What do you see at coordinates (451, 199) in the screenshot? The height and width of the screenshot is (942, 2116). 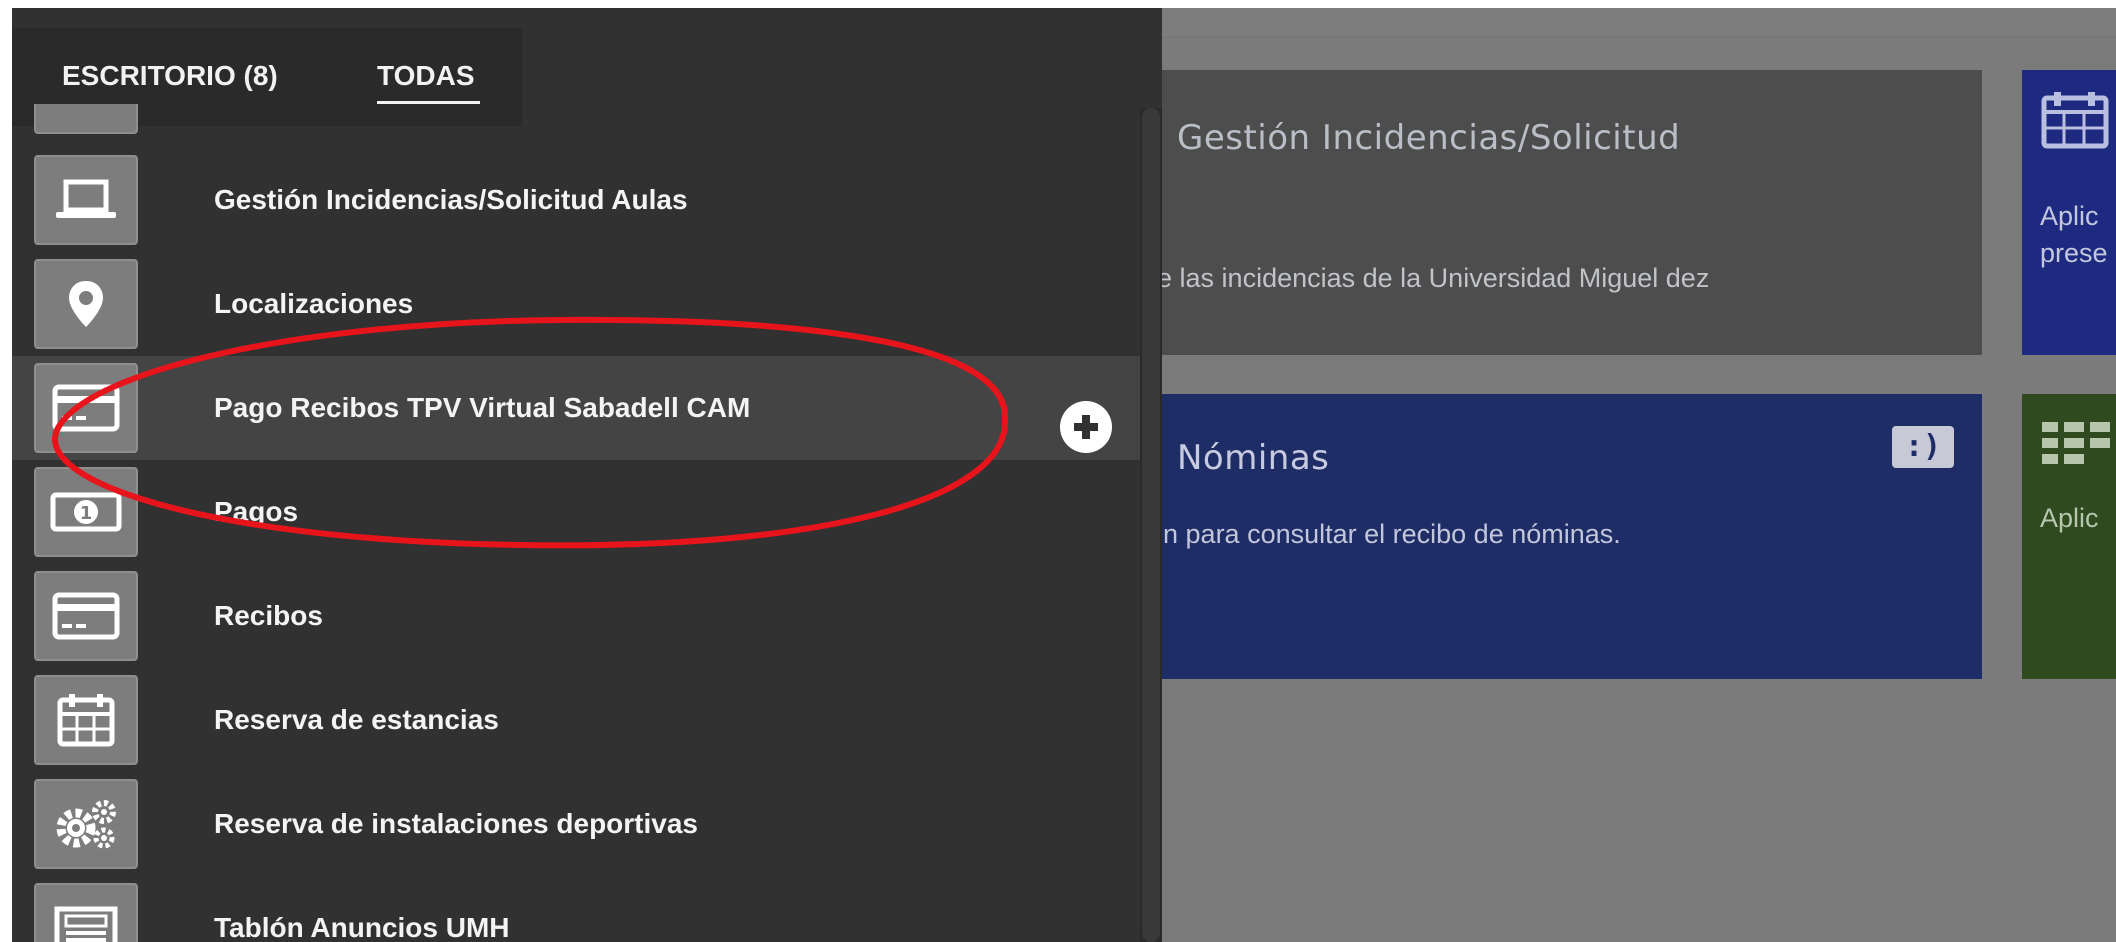 I see `menu-item-label: Gestión Incidencias/Solicitud Aulas` at bounding box center [451, 199].